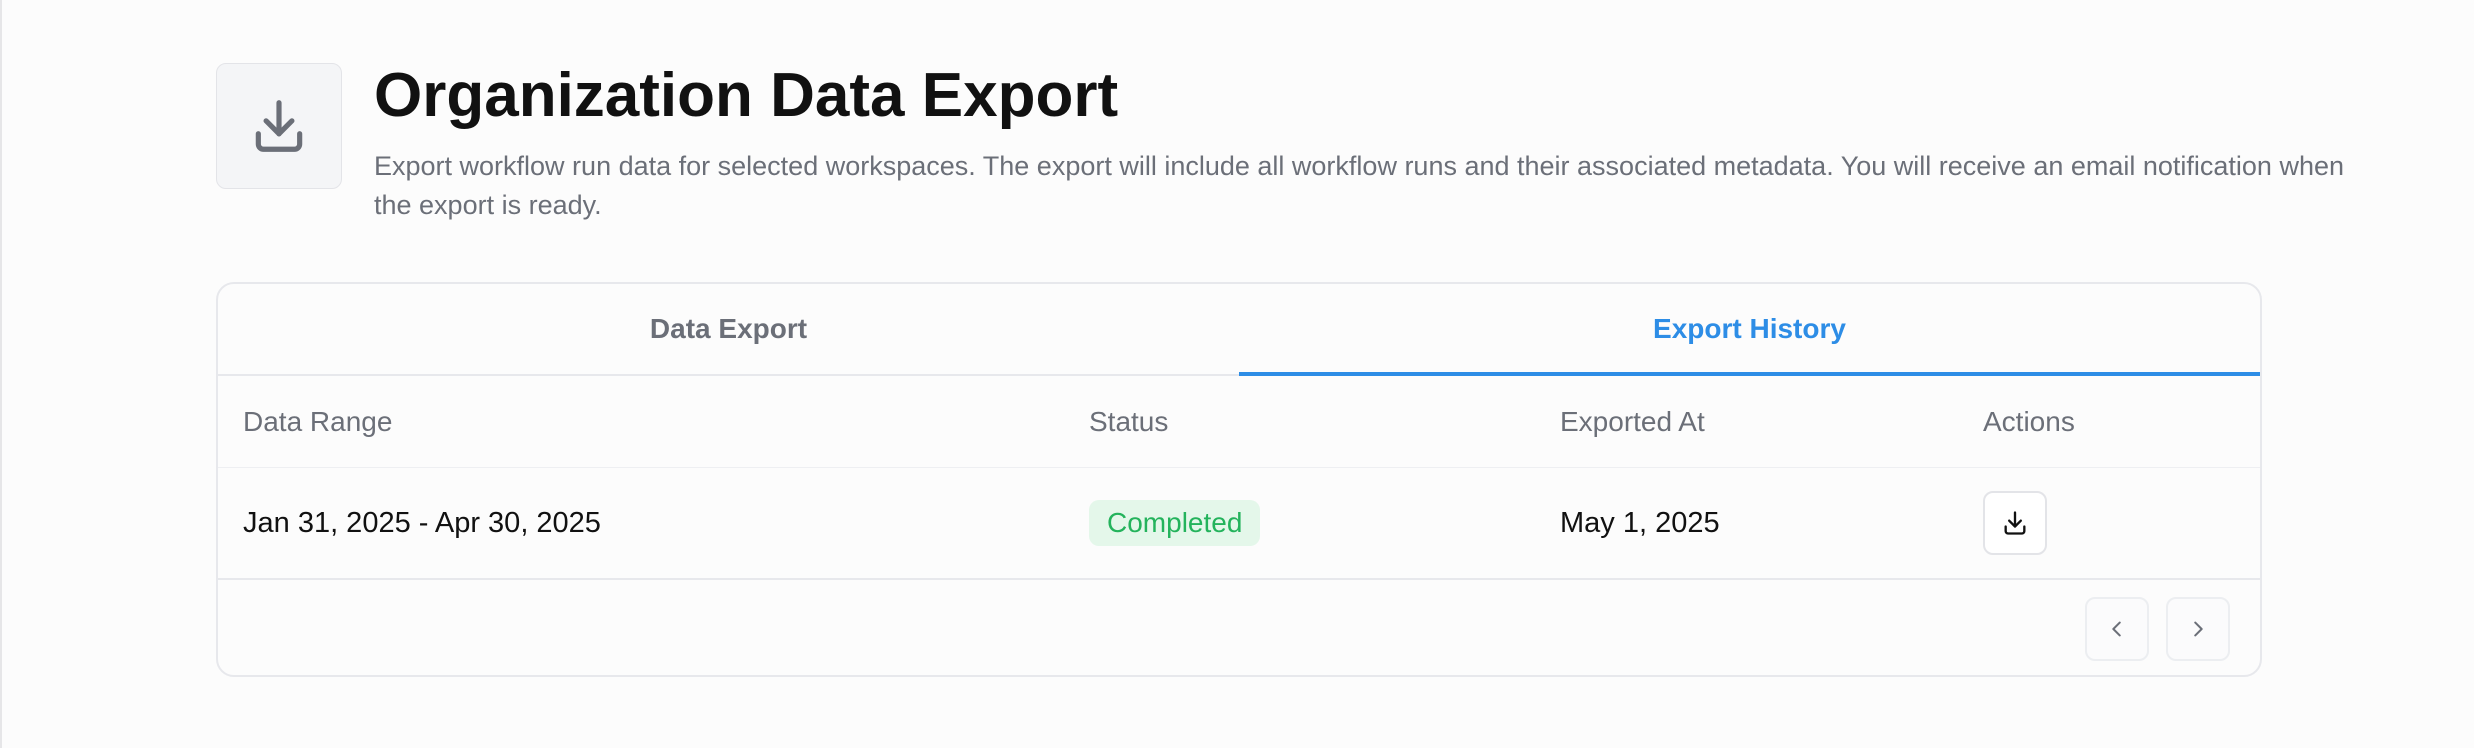  I want to click on table-header: Data Range Status Exported At Actions, so click(1239, 422).